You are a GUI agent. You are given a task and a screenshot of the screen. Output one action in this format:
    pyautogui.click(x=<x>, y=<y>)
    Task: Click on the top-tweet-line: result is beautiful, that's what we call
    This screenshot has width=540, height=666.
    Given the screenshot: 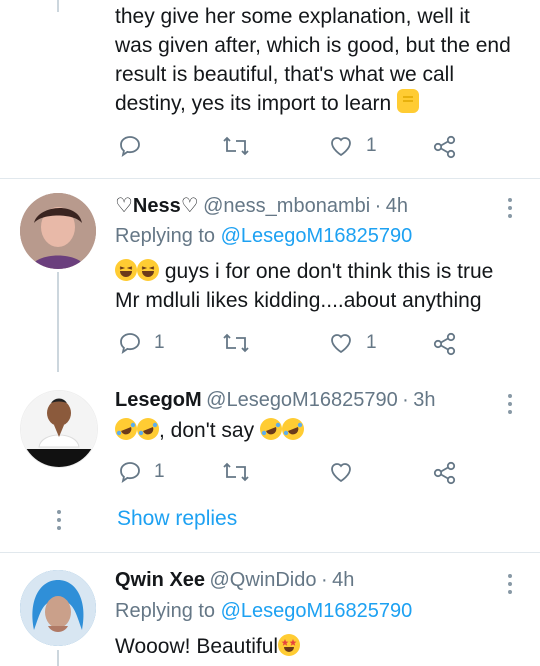 What is the action you would take?
    pyautogui.click(x=285, y=74)
    